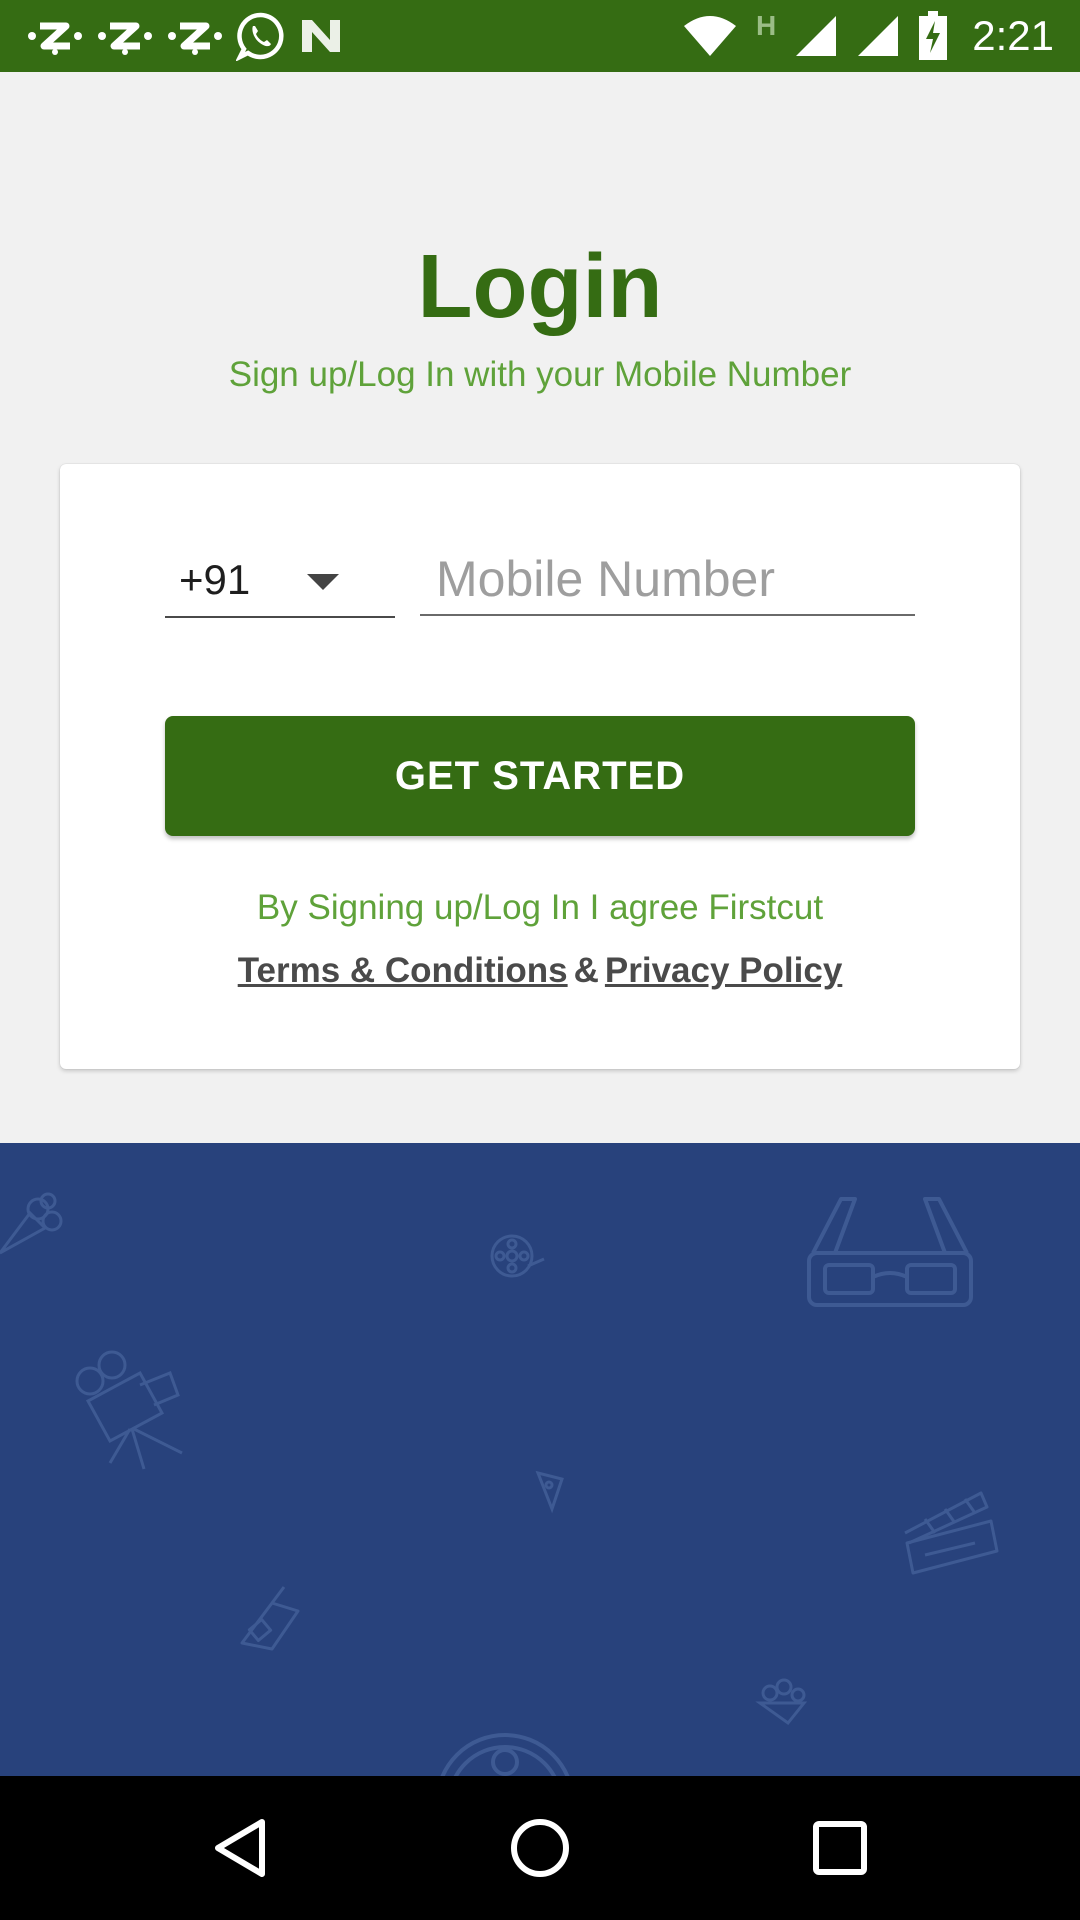 The width and height of the screenshot is (1080, 1920). What do you see at coordinates (723, 970) in the screenshot?
I see `privacy-policy-link: Privacy Policy` at bounding box center [723, 970].